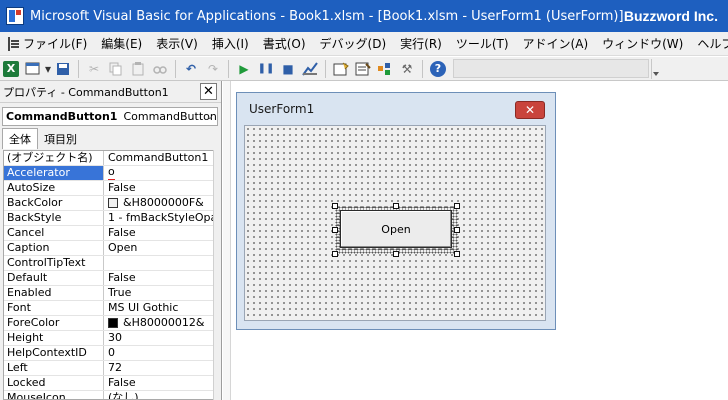  Describe the element at coordinates (109, 353) in the screenshot. I see `property-row-helpcontextid: HelpContextID 0` at that location.